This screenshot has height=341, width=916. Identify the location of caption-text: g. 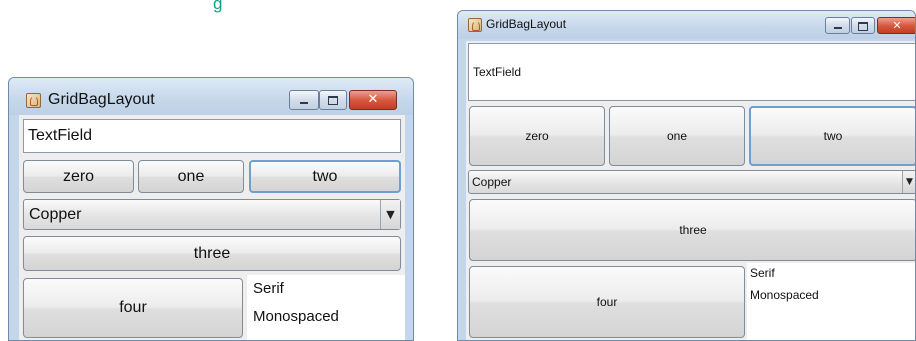
(218, 6).